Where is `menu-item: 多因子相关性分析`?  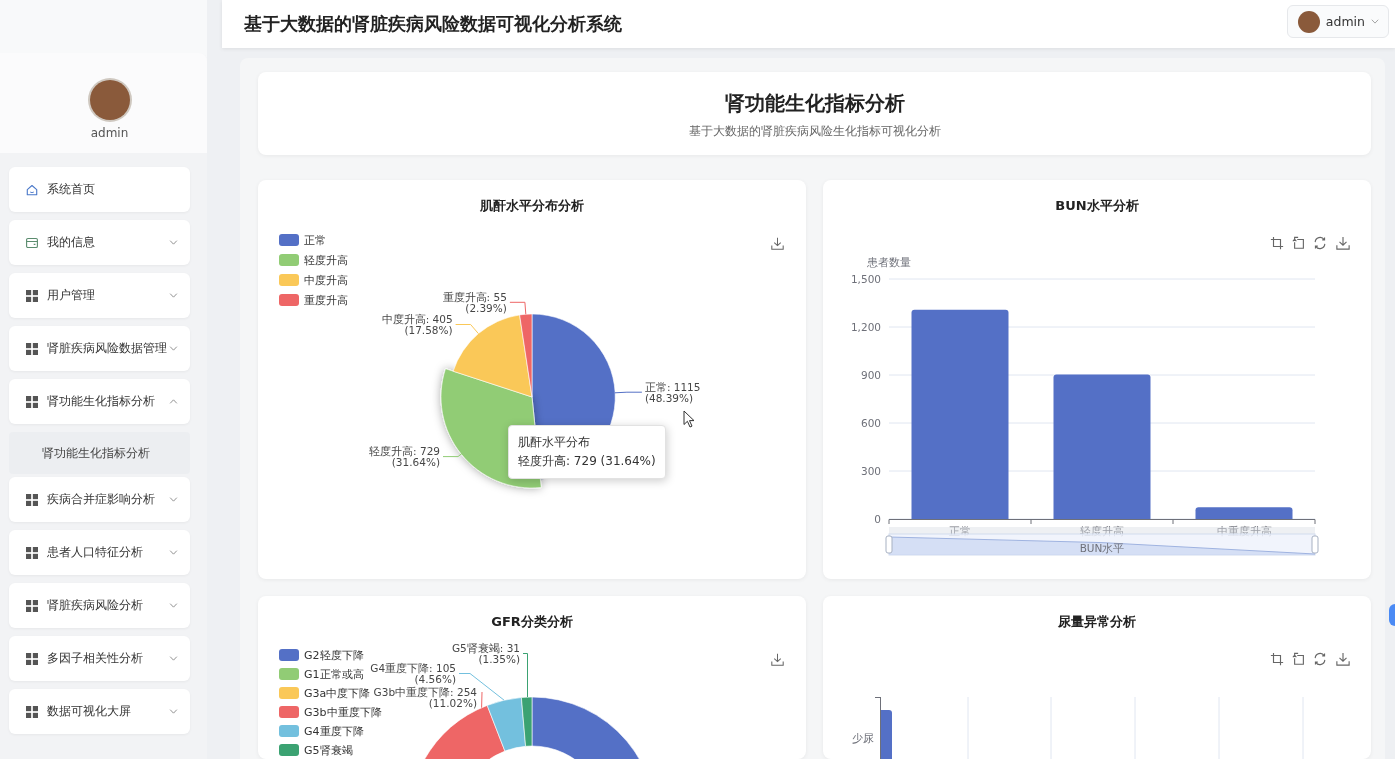
menu-item: 多因子相关性分析 is located at coordinates (99, 658).